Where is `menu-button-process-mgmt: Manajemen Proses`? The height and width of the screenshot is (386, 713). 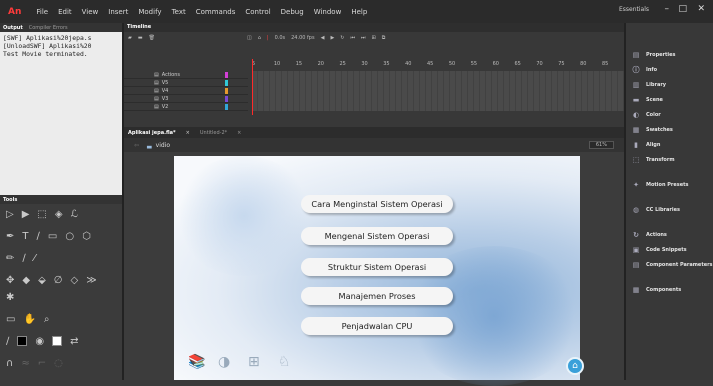 menu-button-process-mgmt: Manajemen Proses is located at coordinates (377, 296).